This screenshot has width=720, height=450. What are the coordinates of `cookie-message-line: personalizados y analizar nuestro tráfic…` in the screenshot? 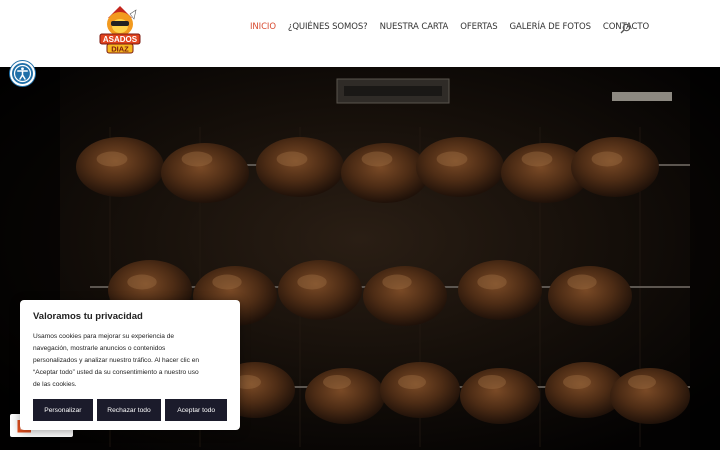 It's located at (116, 360).